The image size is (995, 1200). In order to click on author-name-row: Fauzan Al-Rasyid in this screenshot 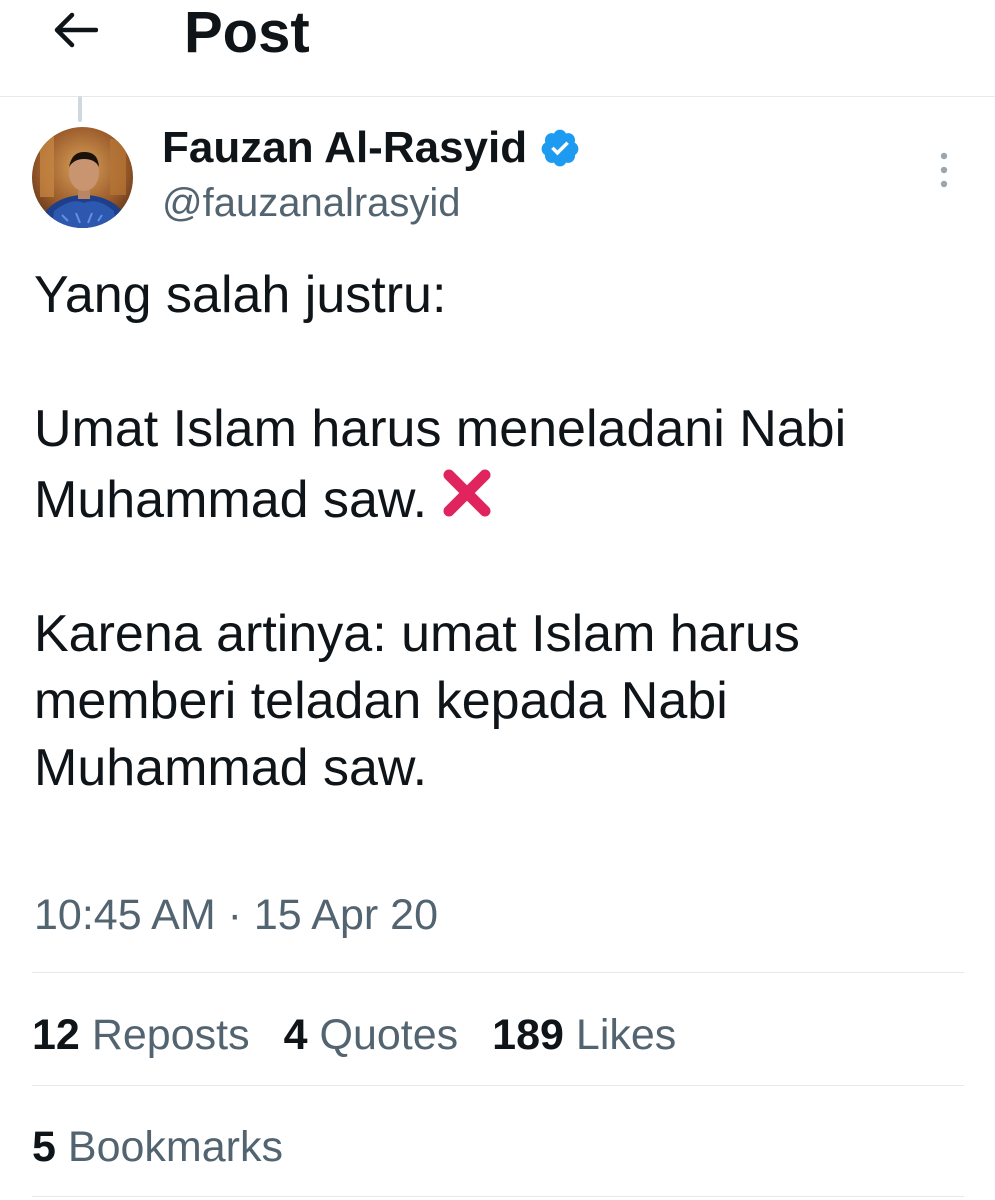, I will do `click(371, 148)`.